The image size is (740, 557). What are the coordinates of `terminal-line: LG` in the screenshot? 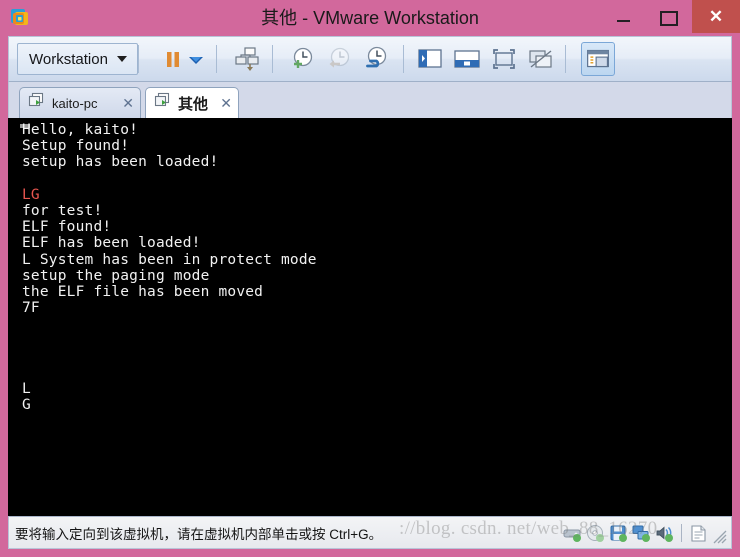 It's located at (31, 194).